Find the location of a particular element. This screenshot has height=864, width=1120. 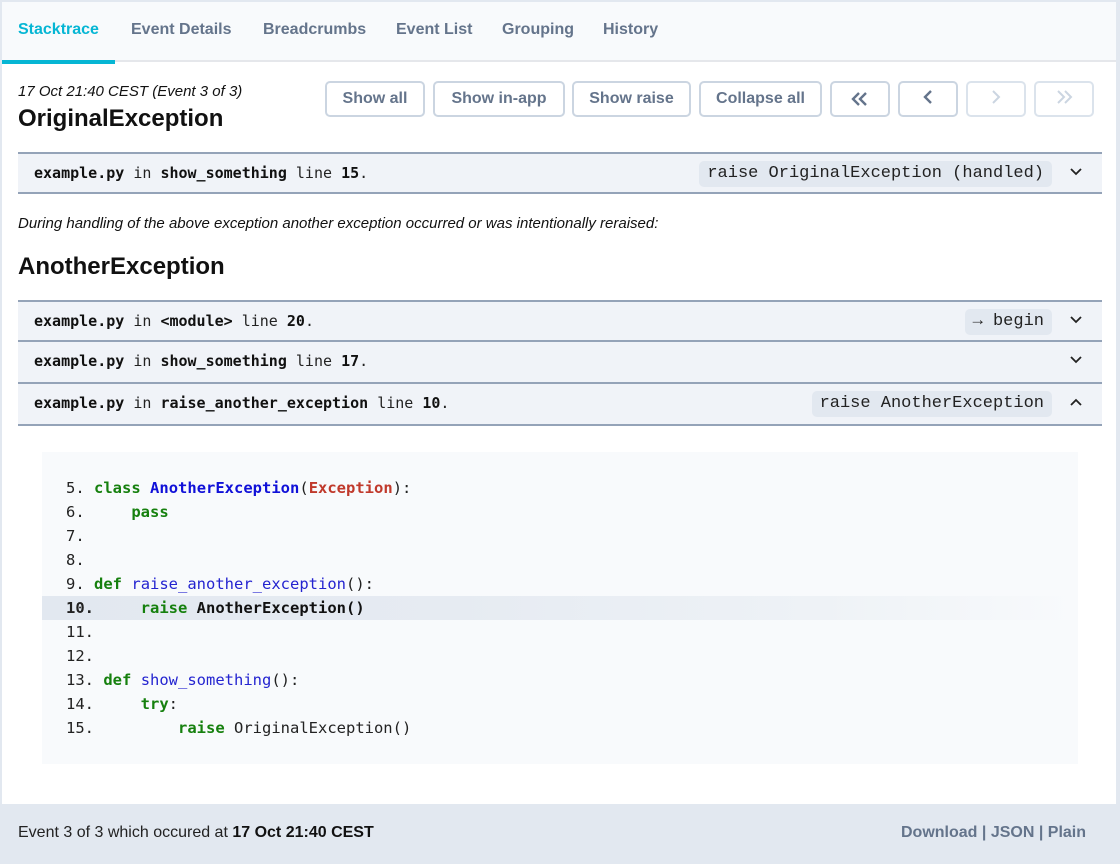

code-line: 14. try: is located at coordinates (560, 704).